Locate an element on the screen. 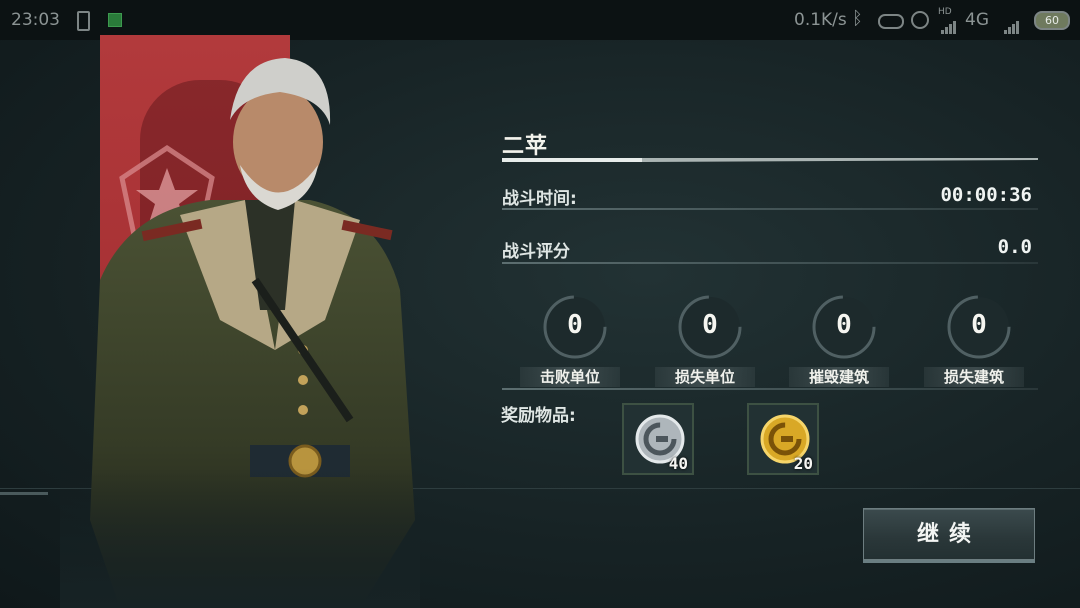  bluetooth-icon: ᛒ is located at coordinates (857, 18).